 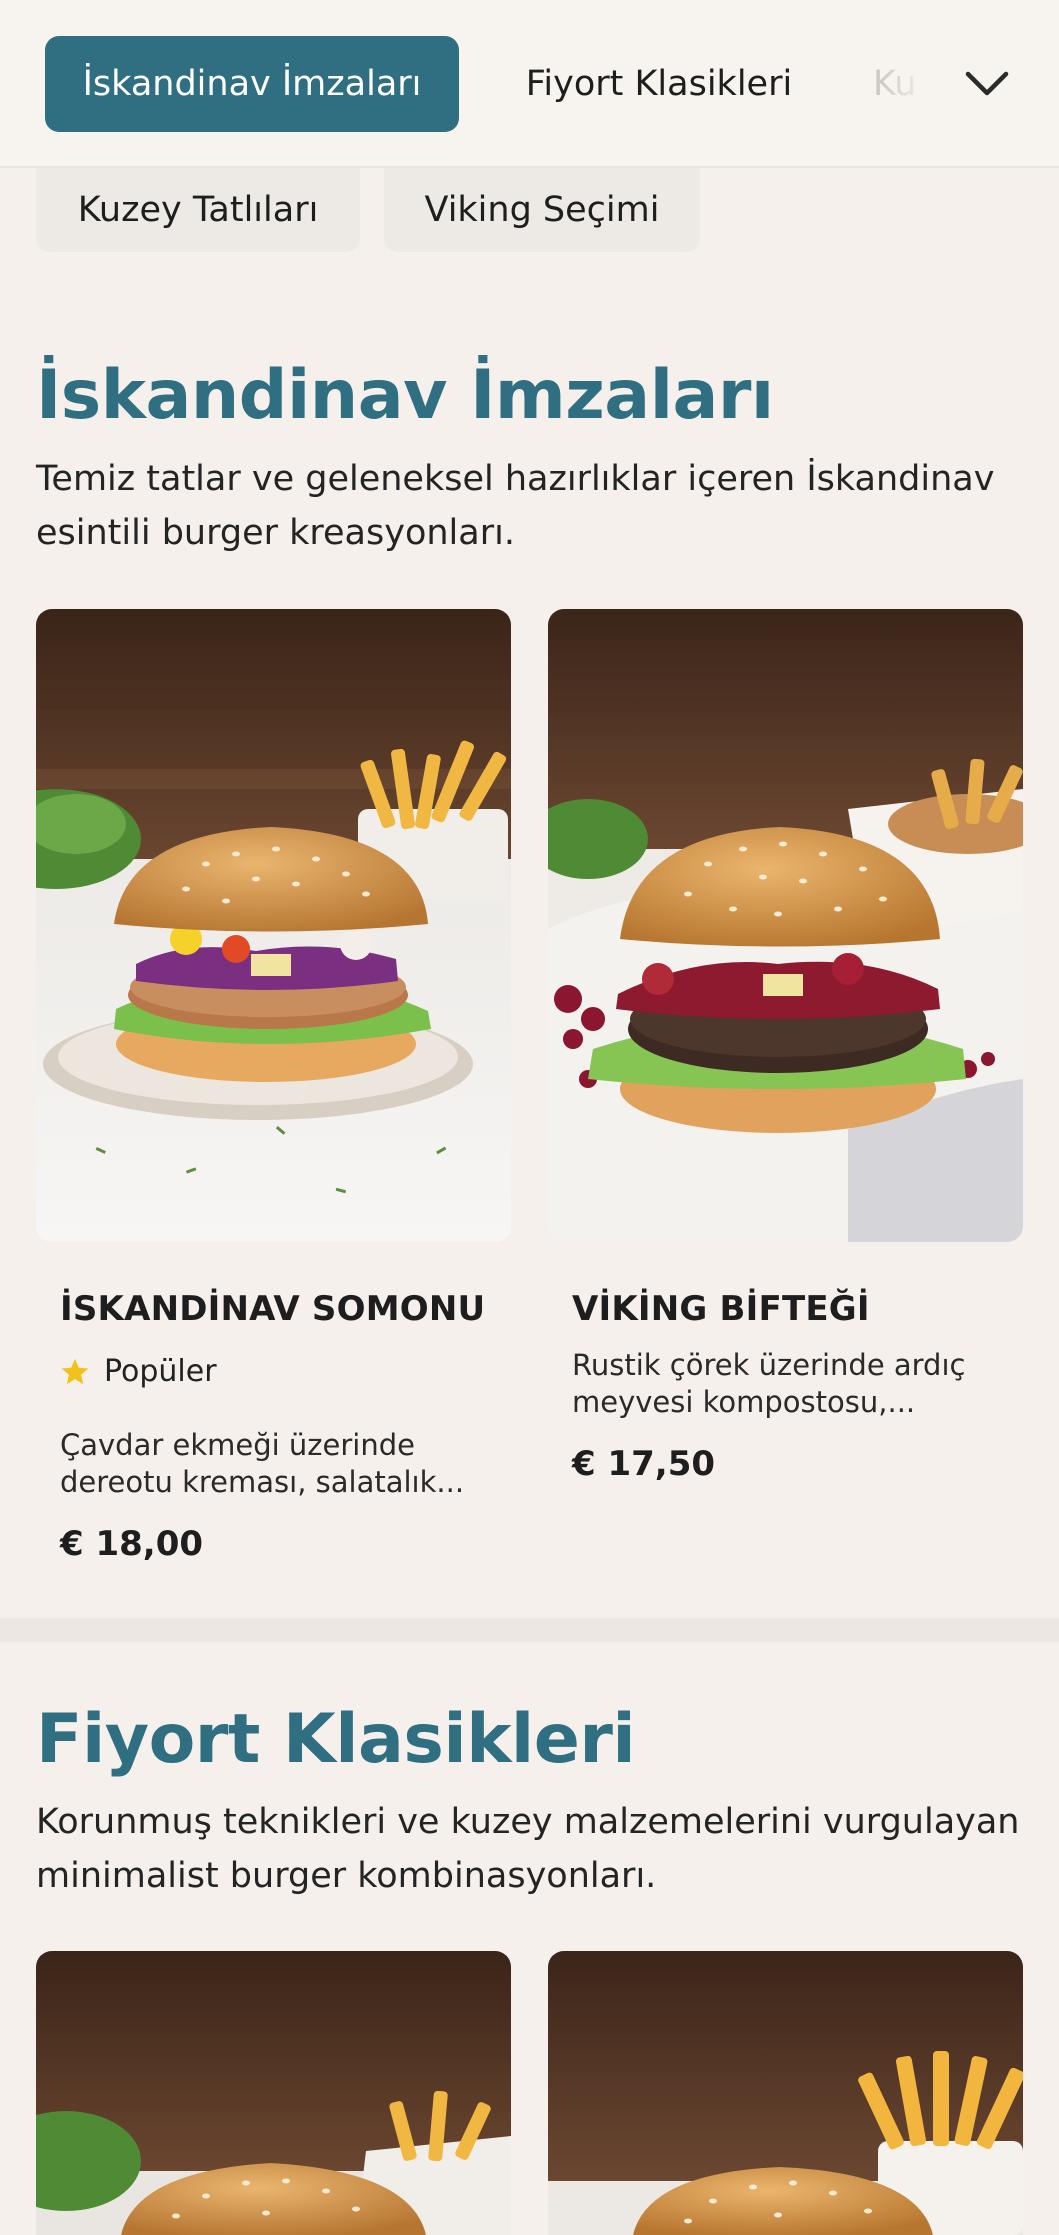 I want to click on star-icon, so click(x=75, y=1371).